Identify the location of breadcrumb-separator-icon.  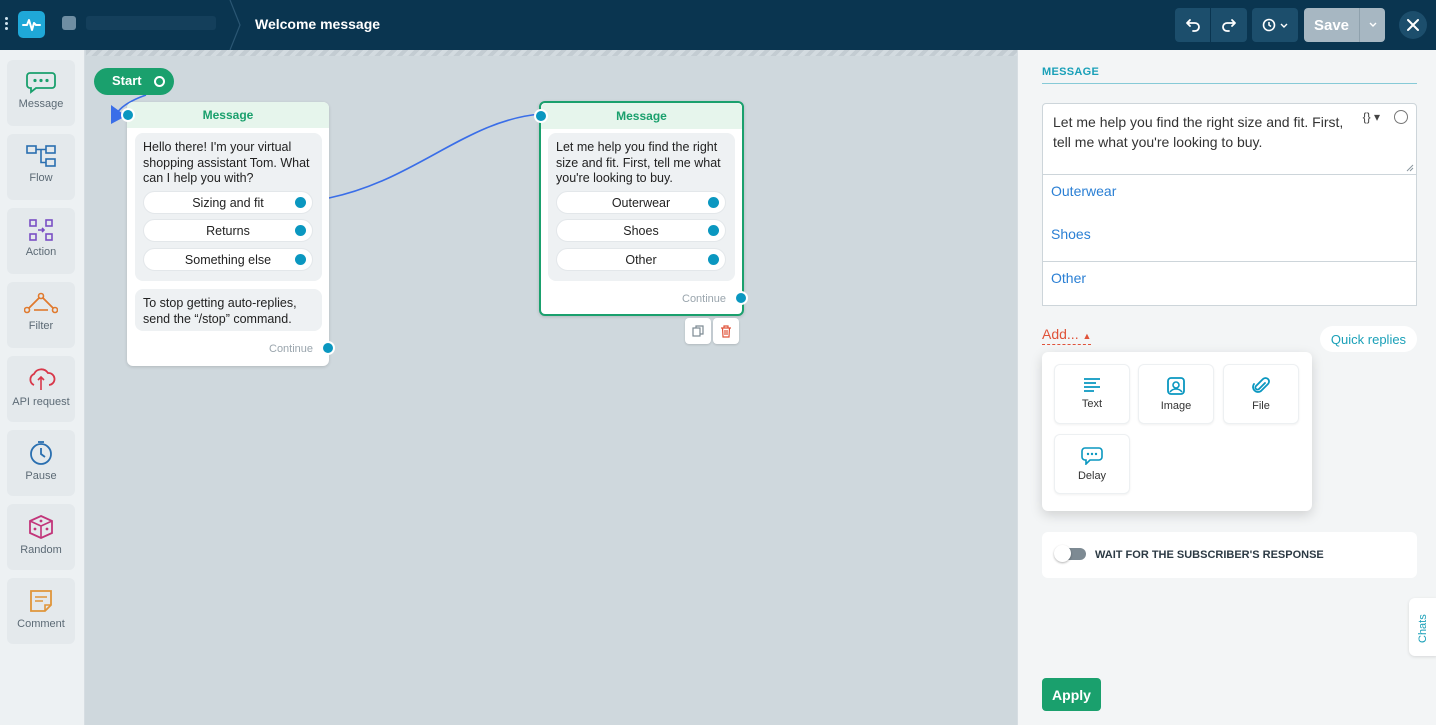
(235, 25).